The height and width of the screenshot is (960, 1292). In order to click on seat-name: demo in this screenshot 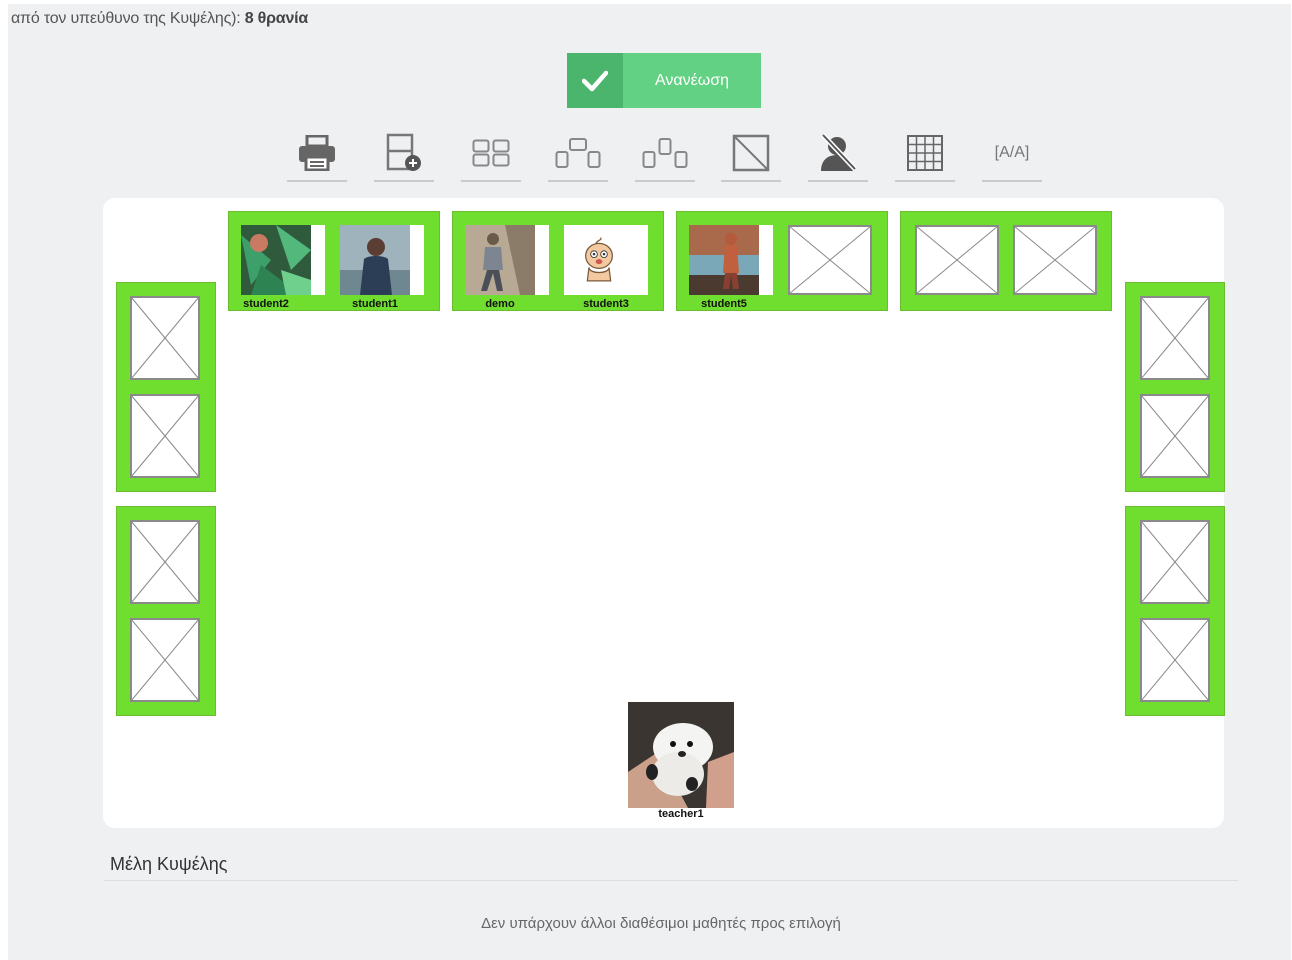, I will do `click(500, 304)`.